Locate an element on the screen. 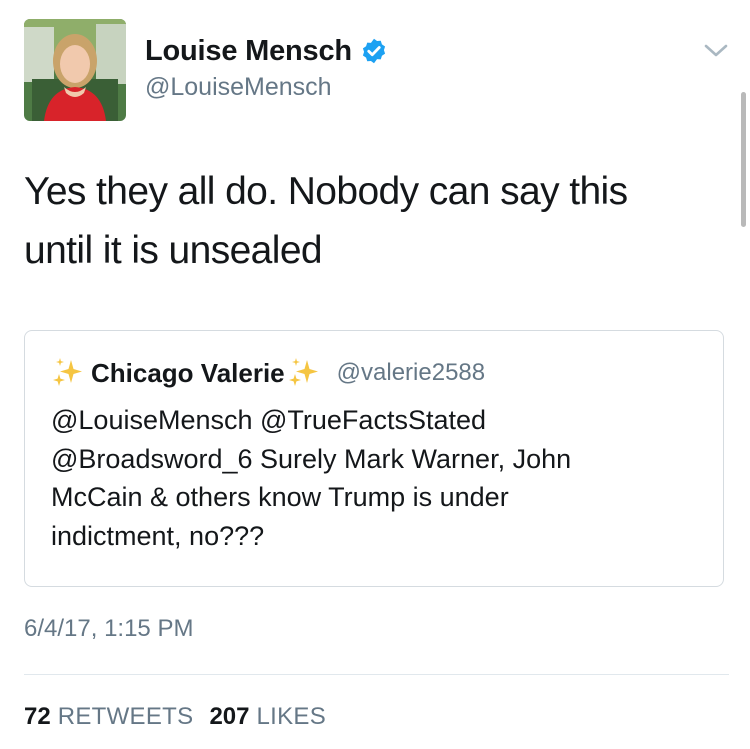 This screenshot has height=749, width=750. quoted-text-line: McCain & others know Trump is under is located at coordinates (280, 497).